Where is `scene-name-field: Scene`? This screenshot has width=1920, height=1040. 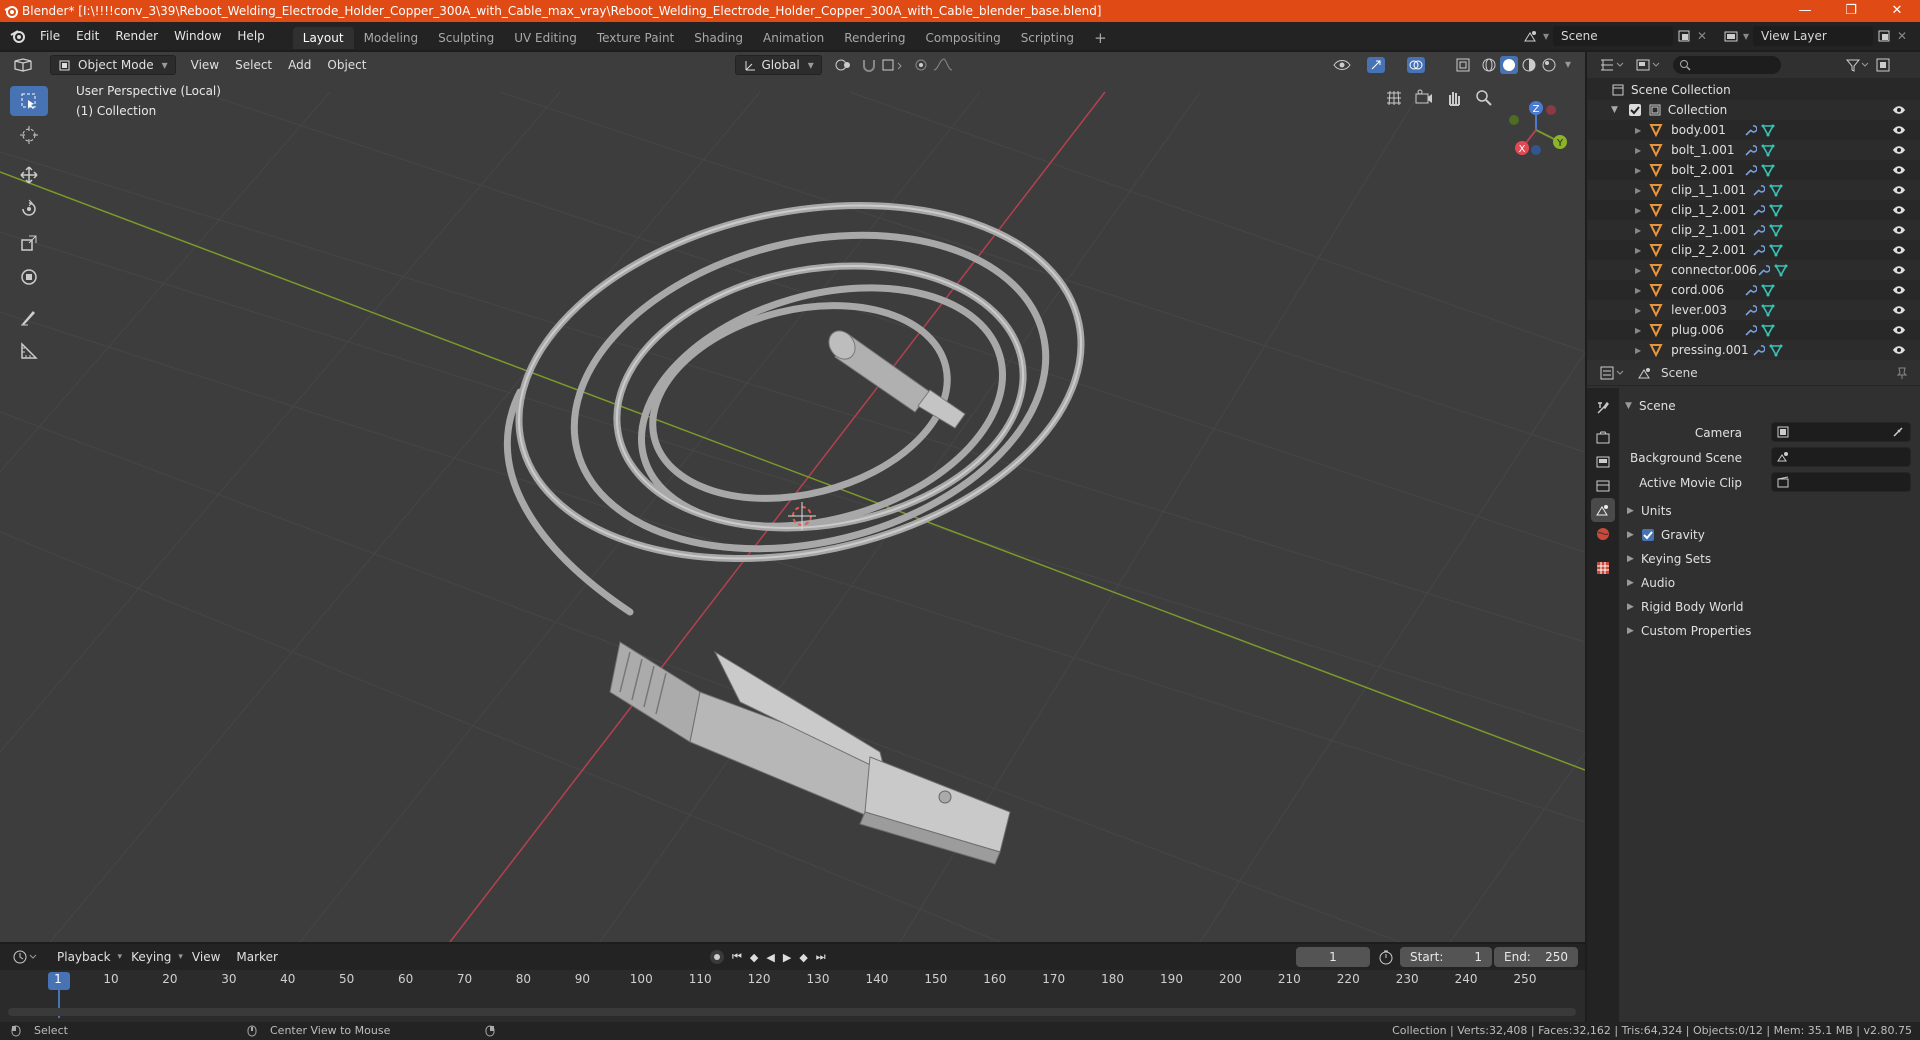 scene-name-field: Scene is located at coordinates (1613, 36).